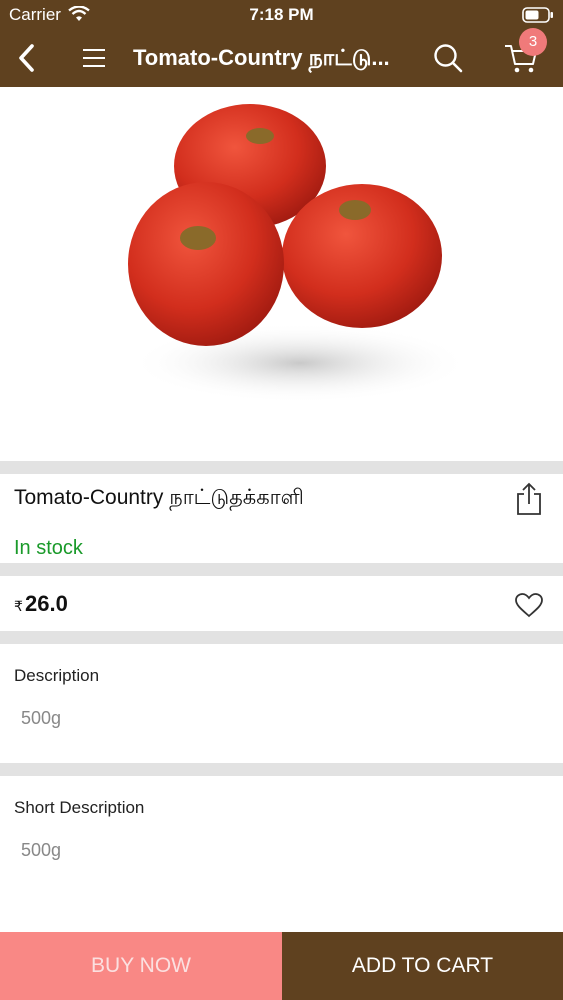  What do you see at coordinates (159, 497) in the screenshot?
I see `product-name: Tomato-Country நாட்டுதக்காளி` at bounding box center [159, 497].